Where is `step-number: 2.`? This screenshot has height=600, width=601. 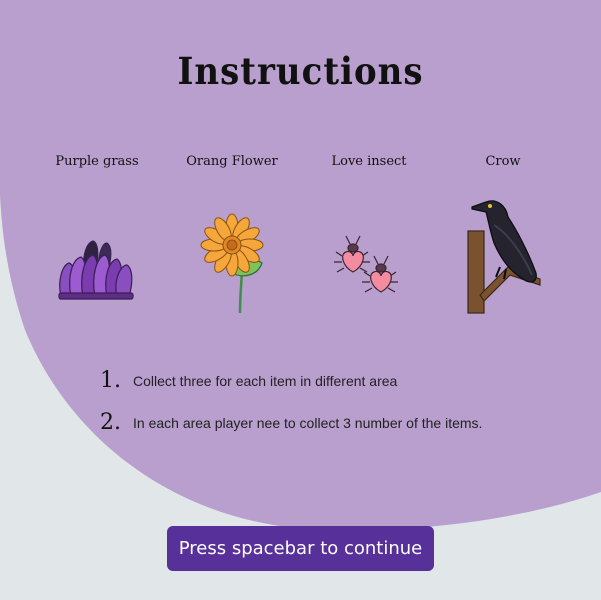 step-number: 2. is located at coordinates (110, 422).